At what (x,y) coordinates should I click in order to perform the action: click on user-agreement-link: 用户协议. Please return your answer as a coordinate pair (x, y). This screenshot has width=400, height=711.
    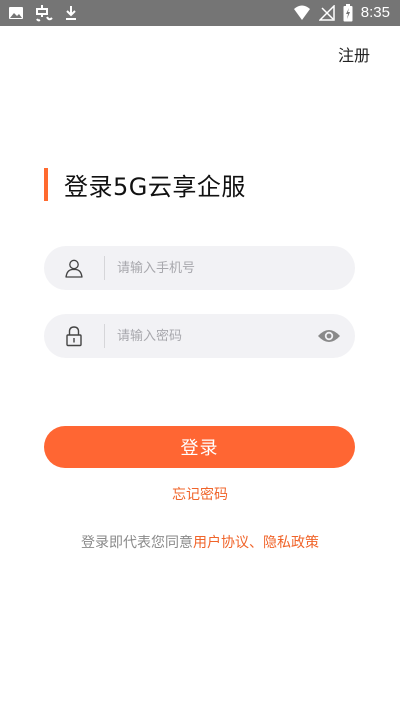
    Looking at the image, I should click on (221, 543).